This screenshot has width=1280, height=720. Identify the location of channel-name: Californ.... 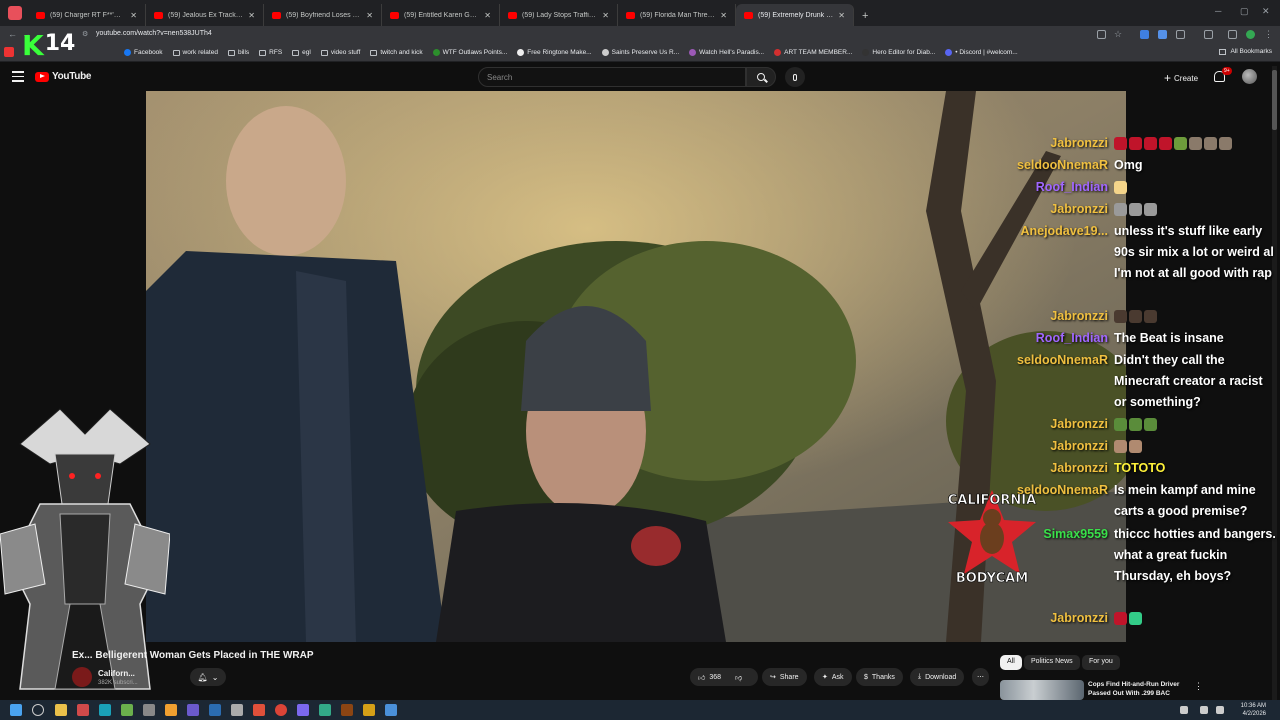
(116, 673).